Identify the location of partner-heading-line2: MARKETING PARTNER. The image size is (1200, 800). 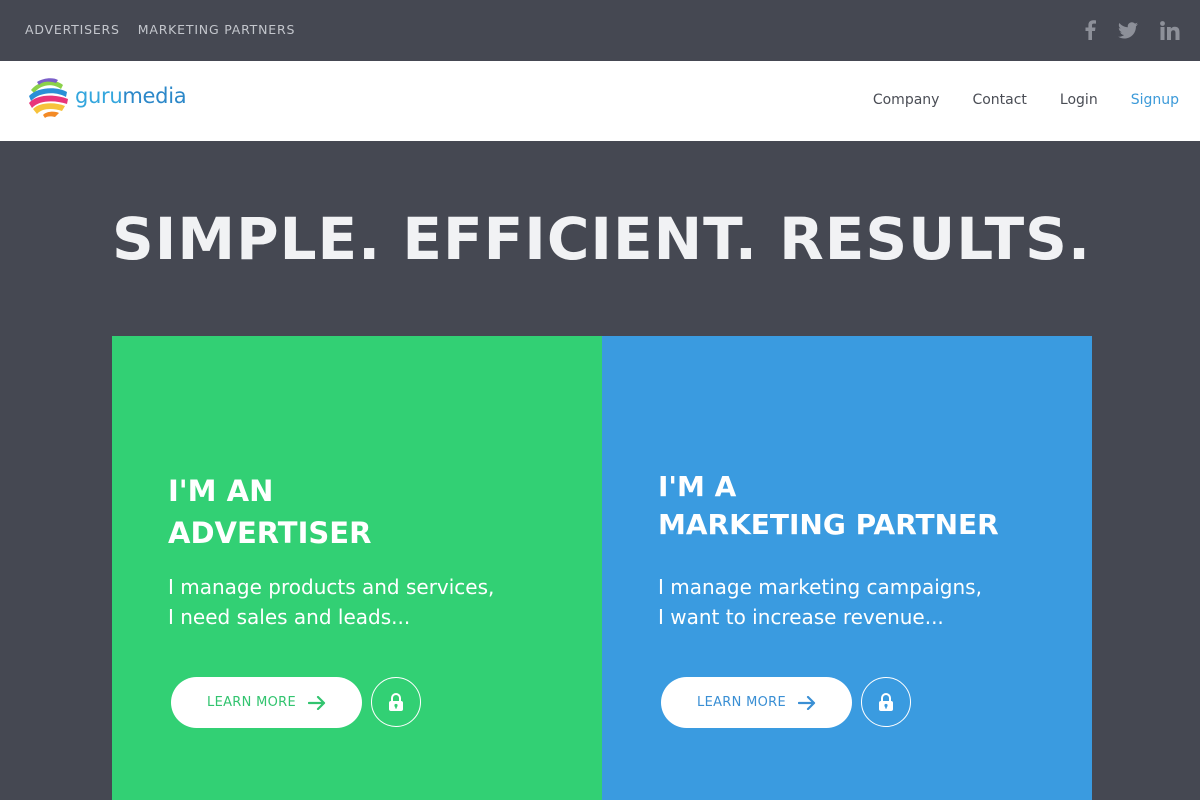
(828, 524).